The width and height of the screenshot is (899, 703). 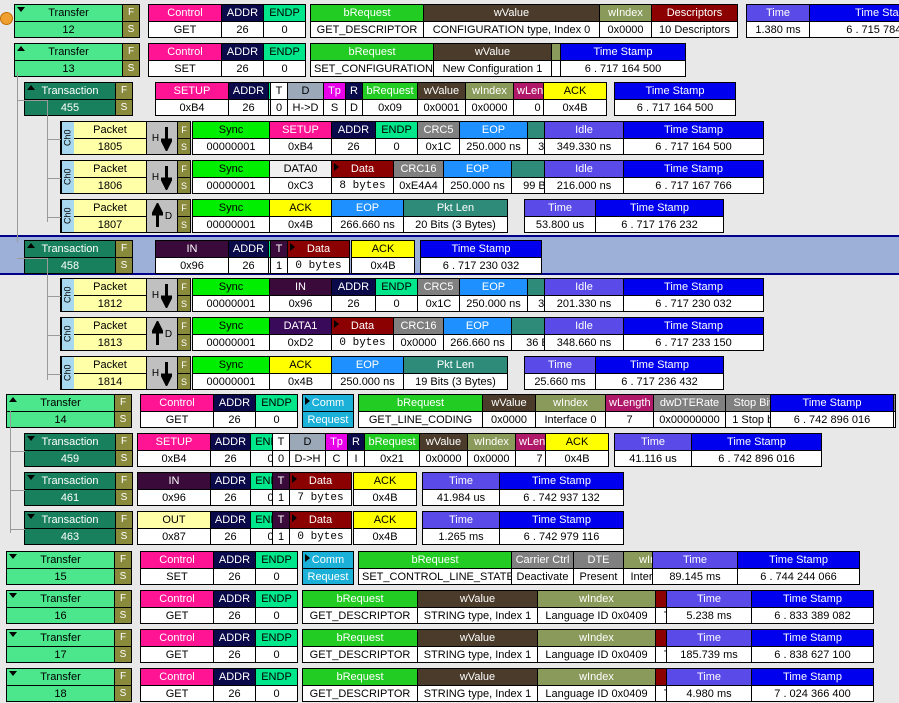 I want to click on field-timestamp: Time Stamp 6 . 717 236 432, so click(x=659, y=373).